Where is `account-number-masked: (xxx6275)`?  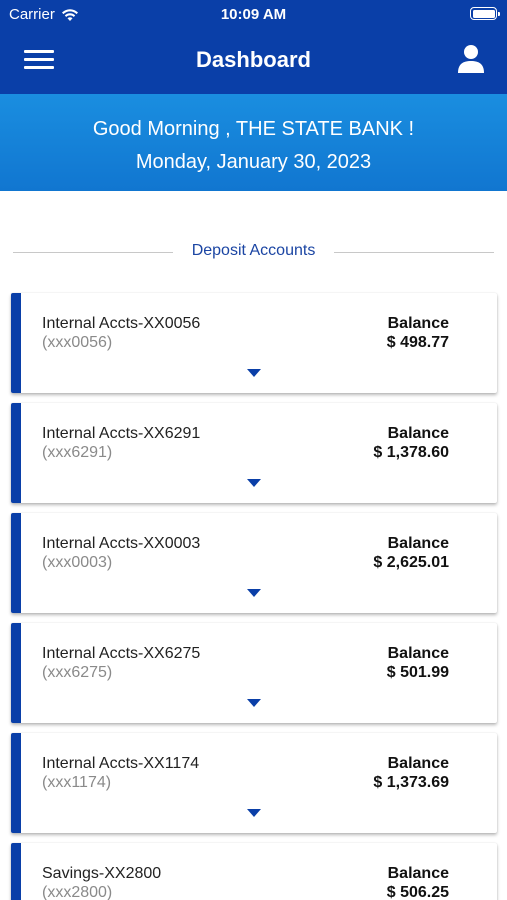 account-number-masked: (xxx6275) is located at coordinates (77, 672).